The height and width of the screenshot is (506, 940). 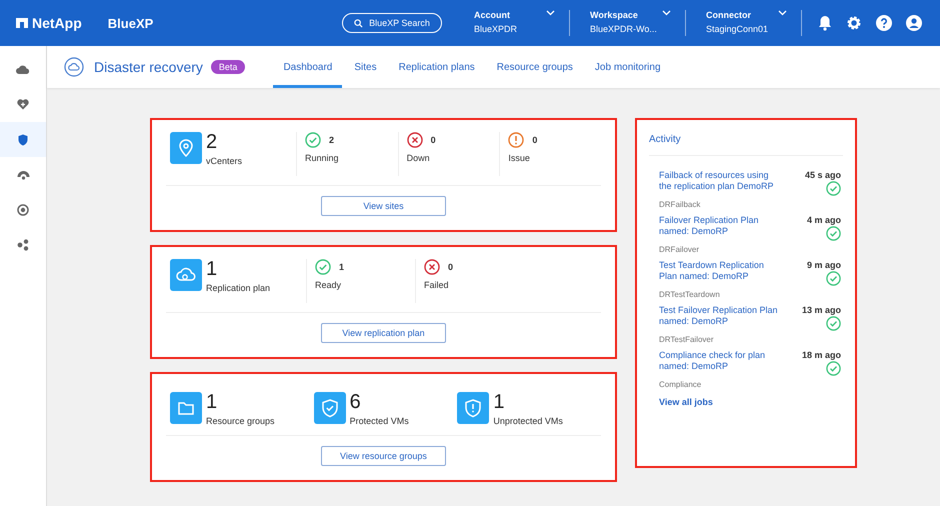 I want to click on tab: Replication plans, so click(x=436, y=67).